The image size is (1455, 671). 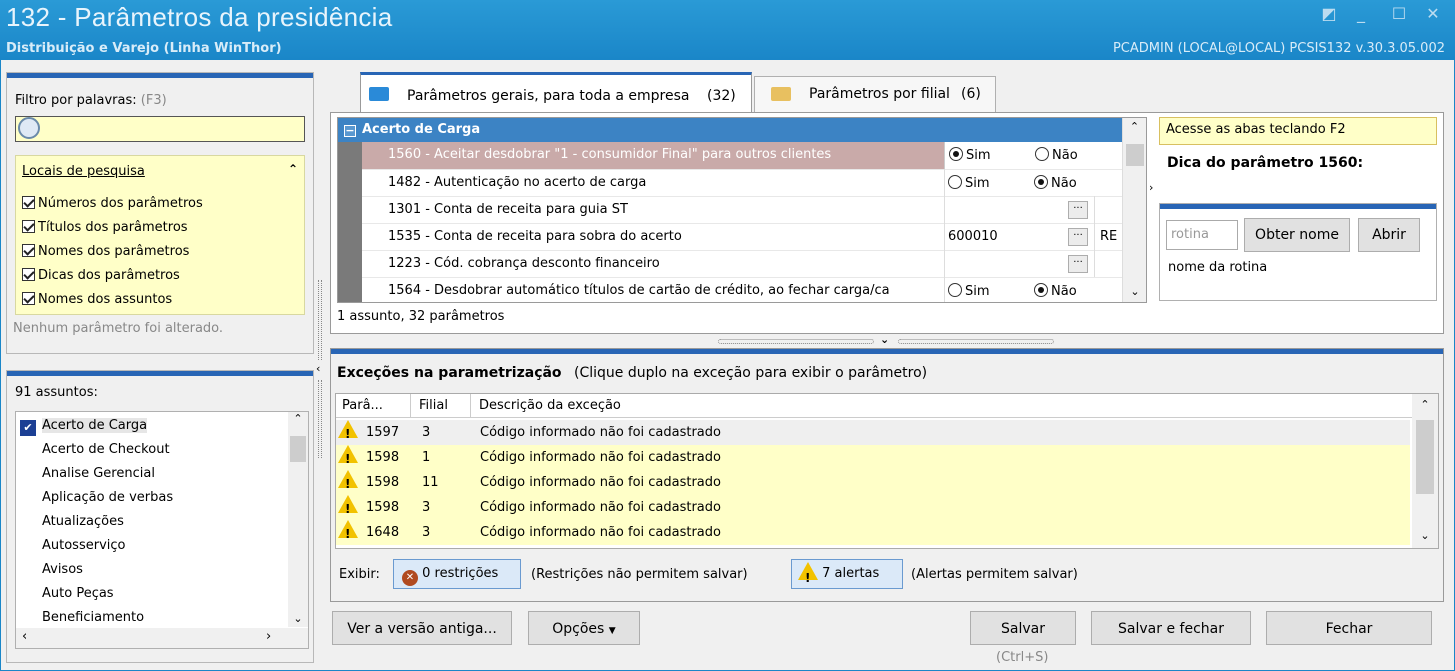 I want to click on row-param: 1648, so click(x=383, y=532).